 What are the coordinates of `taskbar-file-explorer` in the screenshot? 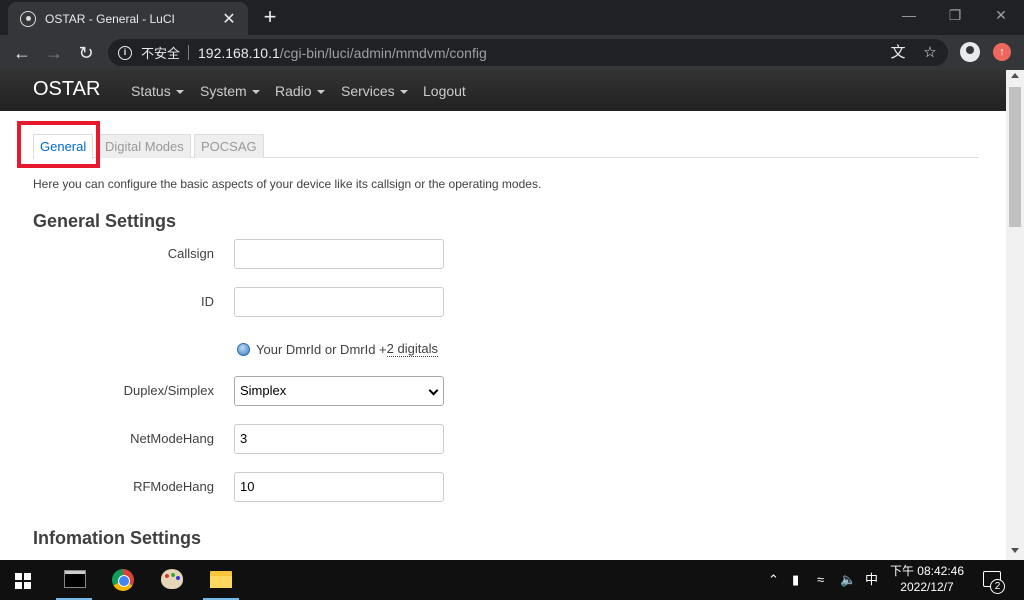 It's located at (221, 580).